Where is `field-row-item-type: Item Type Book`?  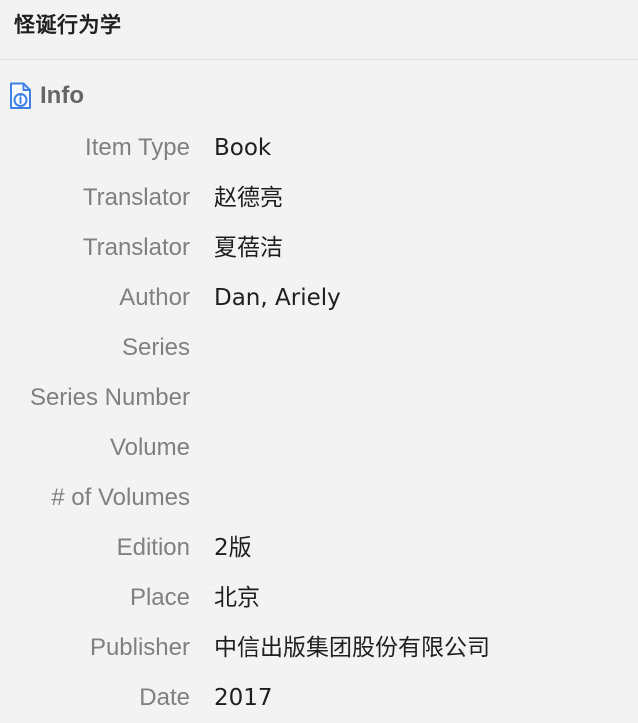
field-row-item-type: Item Type Book is located at coordinates (319, 148).